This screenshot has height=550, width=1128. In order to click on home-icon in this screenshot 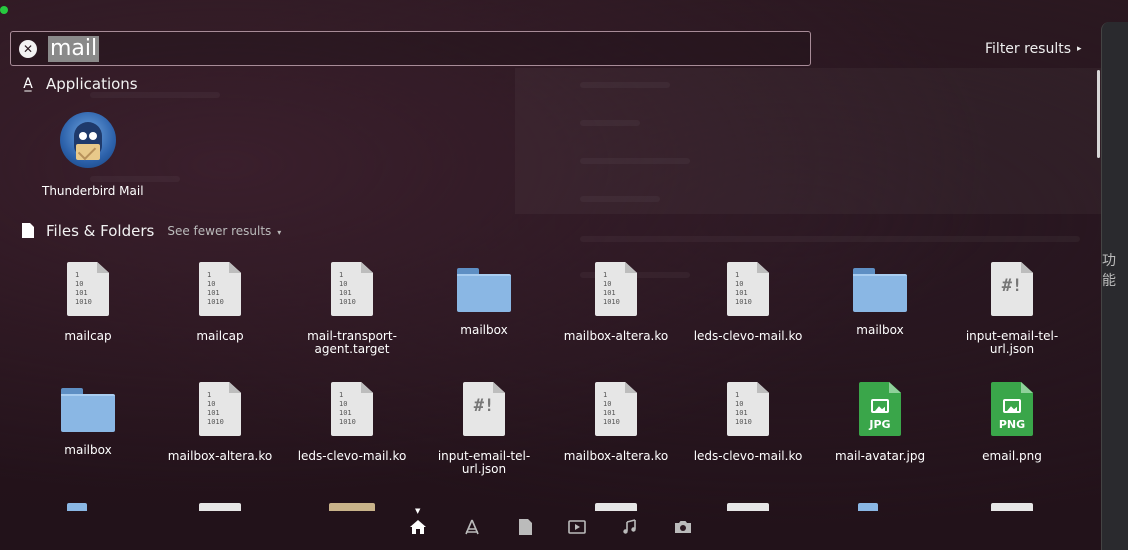, I will do `click(418, 530)`.